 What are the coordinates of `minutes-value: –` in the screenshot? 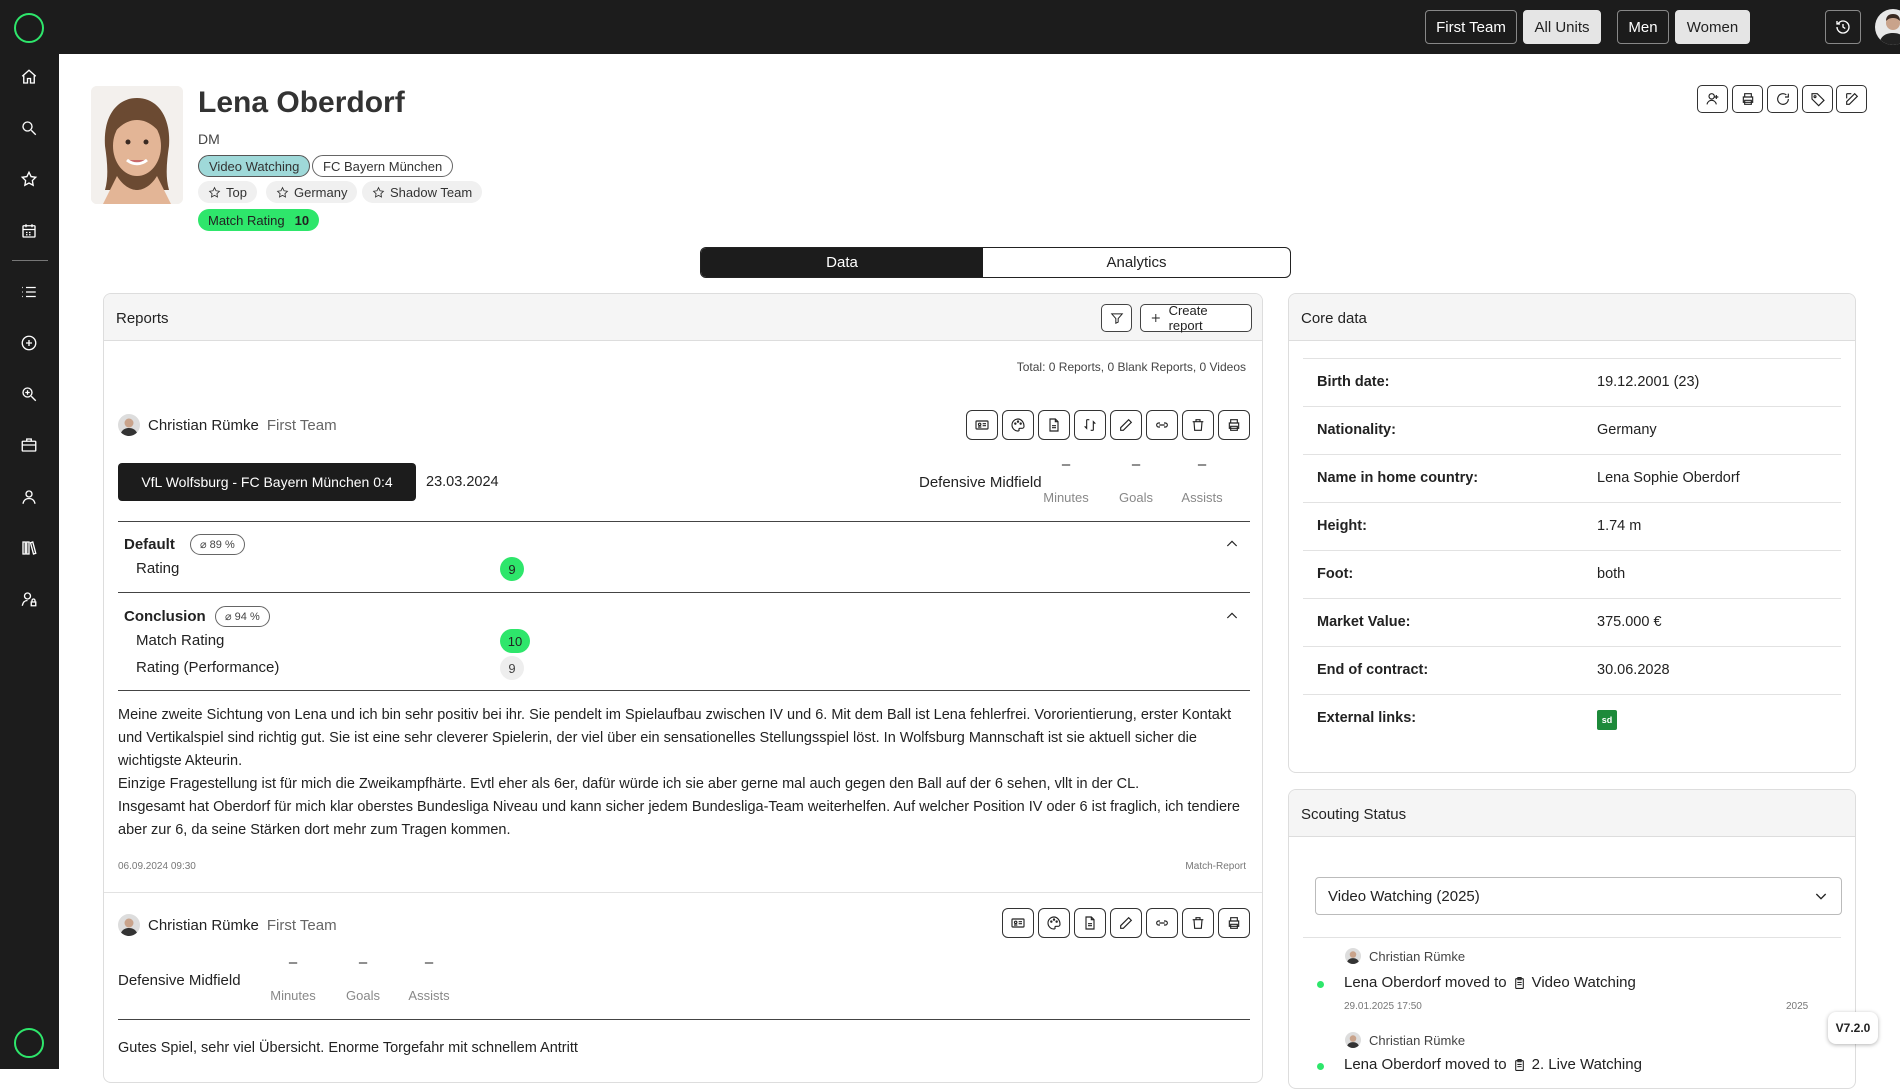 It's located at (1066, 464).